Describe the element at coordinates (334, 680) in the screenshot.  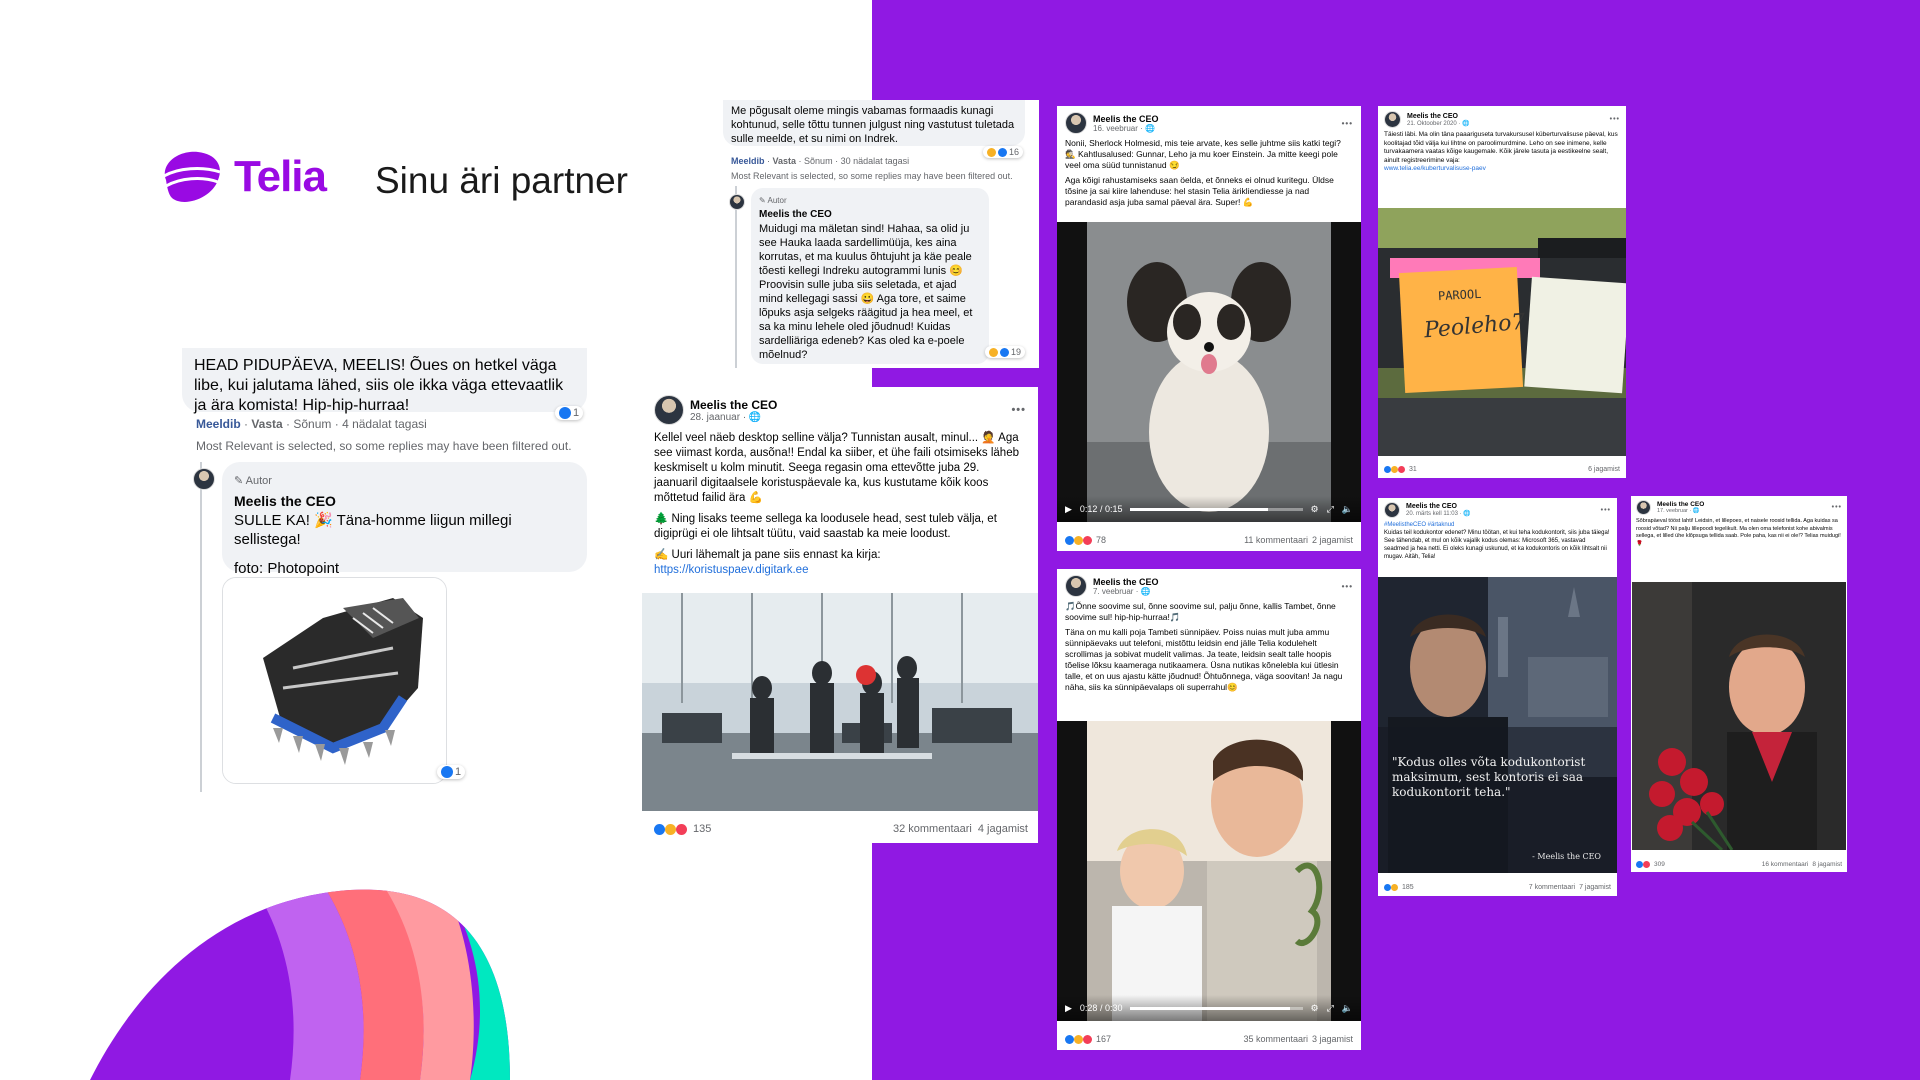
I see `boot-image` at that location.